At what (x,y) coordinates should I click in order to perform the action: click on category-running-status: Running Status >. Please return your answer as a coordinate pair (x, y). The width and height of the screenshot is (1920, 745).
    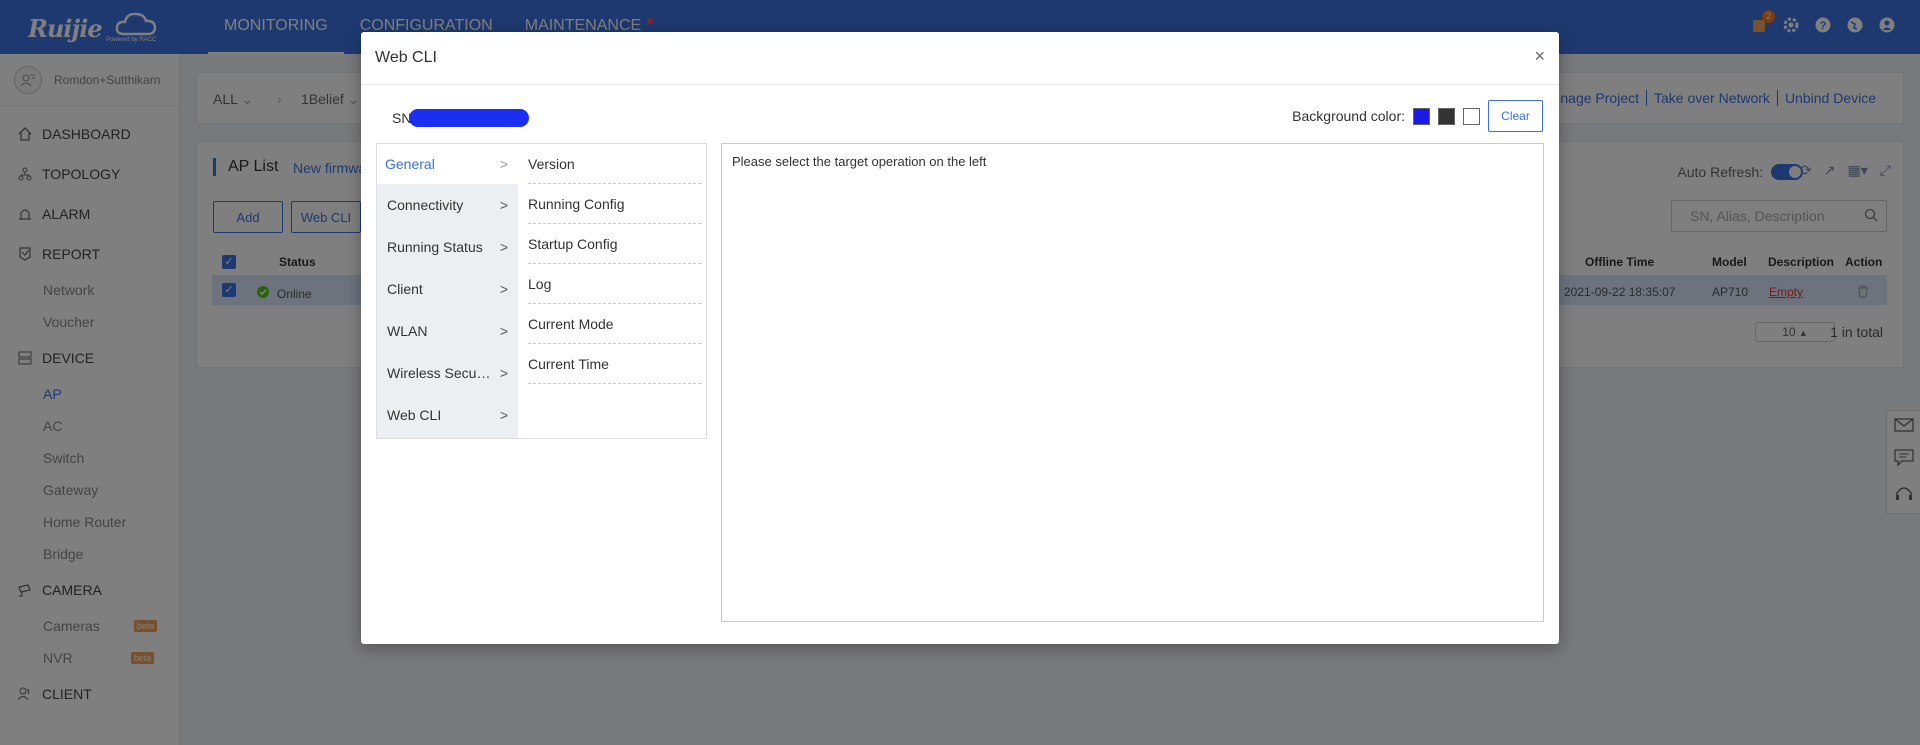
    Looking at the image, I should click on (447, 247).